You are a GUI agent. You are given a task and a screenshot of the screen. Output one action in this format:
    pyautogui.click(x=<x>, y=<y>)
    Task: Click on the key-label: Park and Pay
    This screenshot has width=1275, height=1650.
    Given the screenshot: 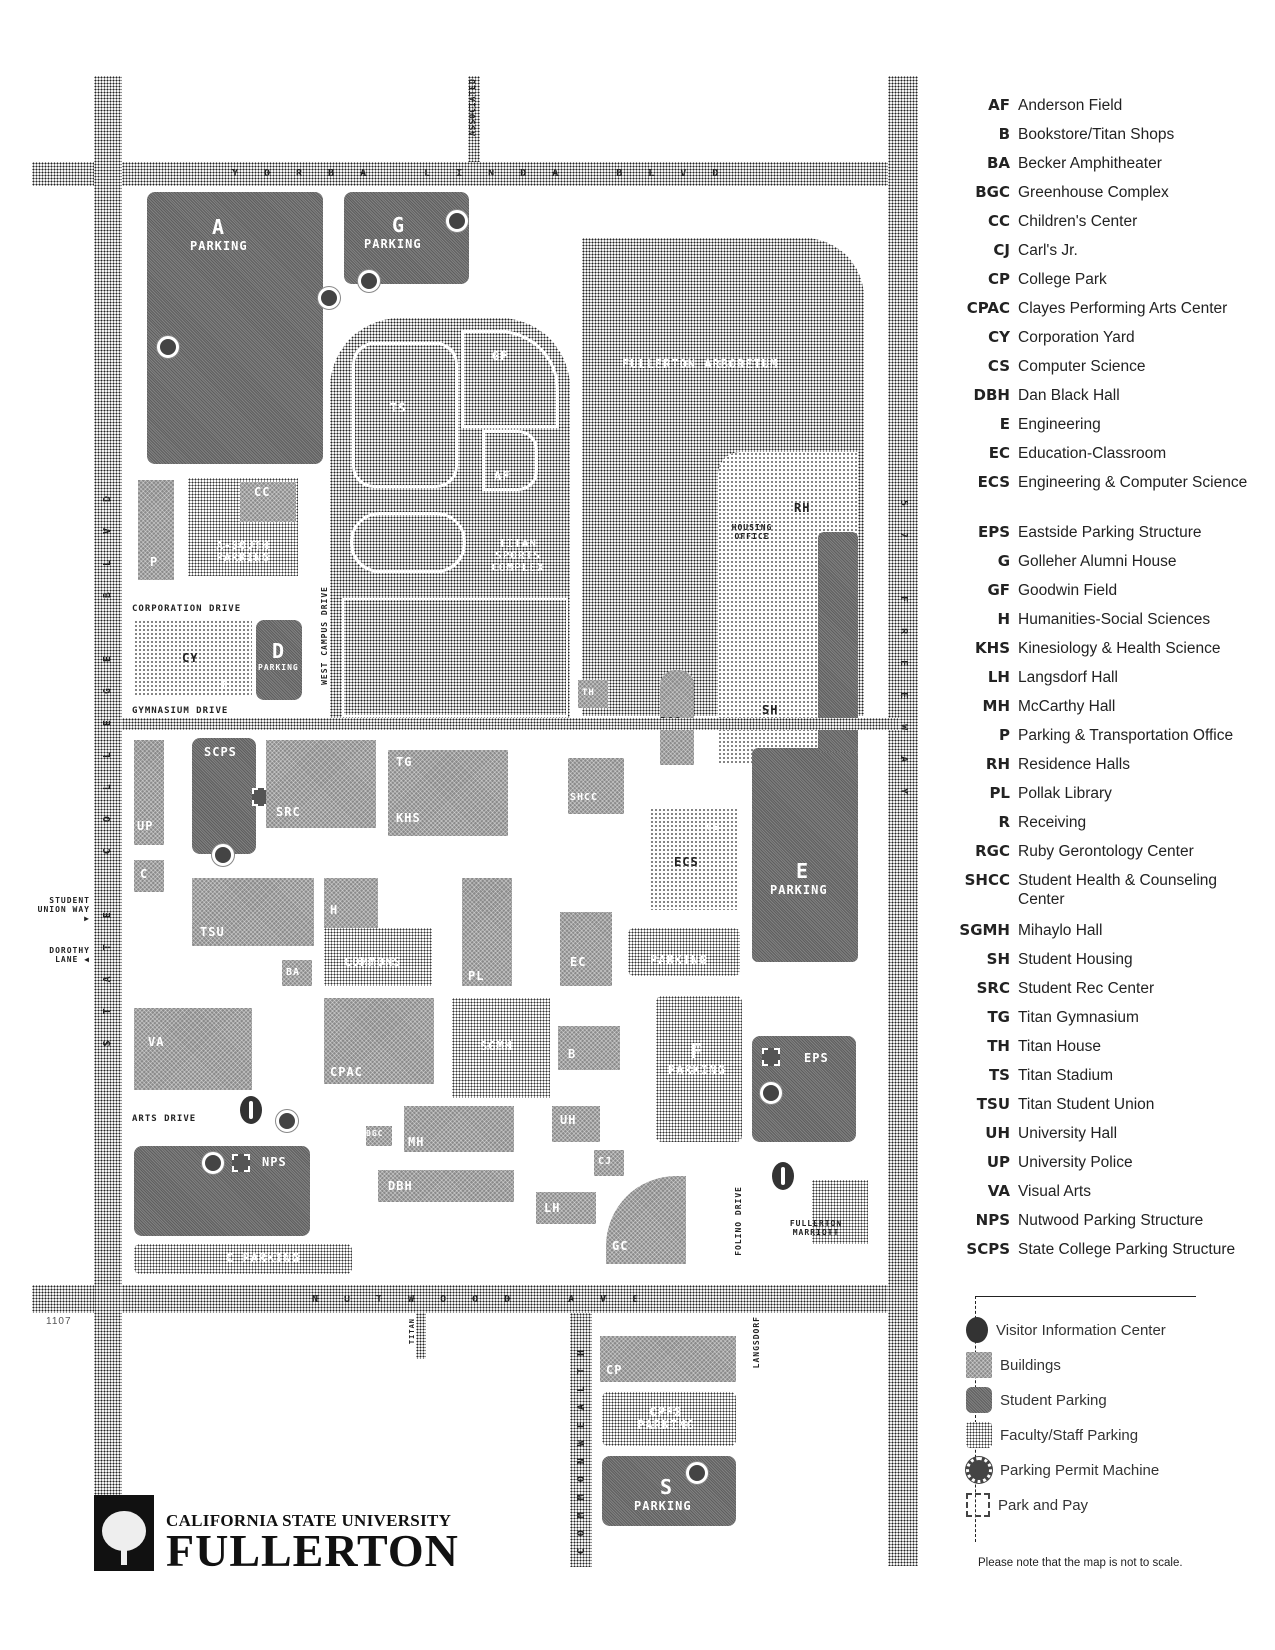 What is the action you would take?
    pyautogui.click(x=1043, y=1505)
    